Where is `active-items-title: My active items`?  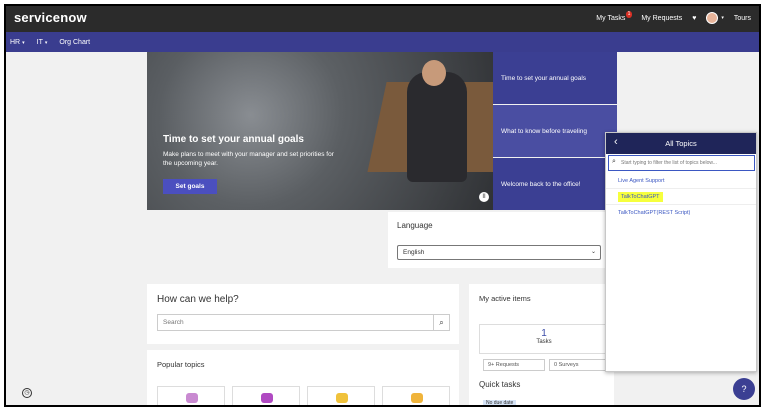 active-items-title: My active items is located at coordinates (505, 298).